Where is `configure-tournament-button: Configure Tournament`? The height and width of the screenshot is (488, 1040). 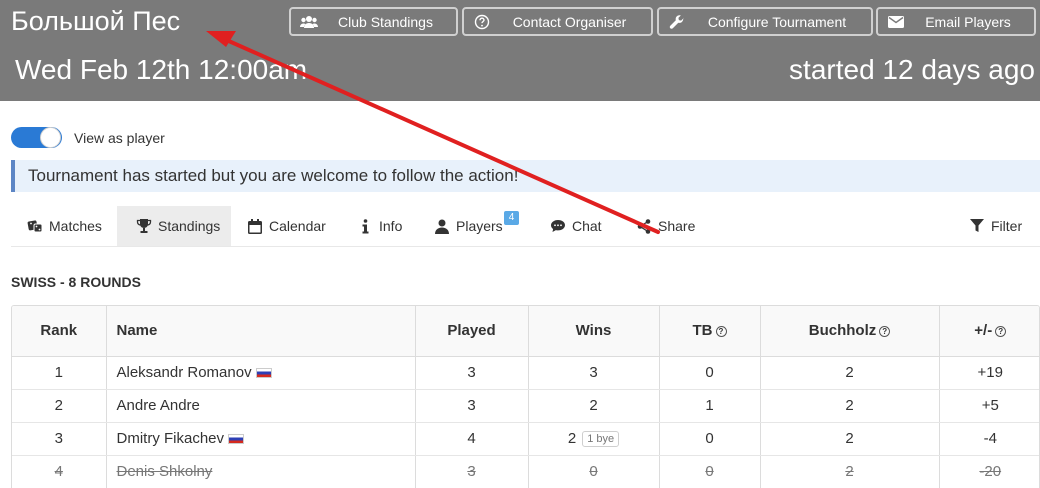 configure-tournament-button: Configure Tournament is located at coordinates (765, 21).